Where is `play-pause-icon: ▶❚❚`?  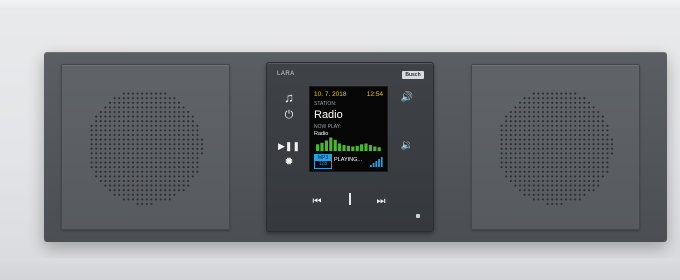
play-pause-icon: ▶❚❚ is located at coordinates (289, 146).